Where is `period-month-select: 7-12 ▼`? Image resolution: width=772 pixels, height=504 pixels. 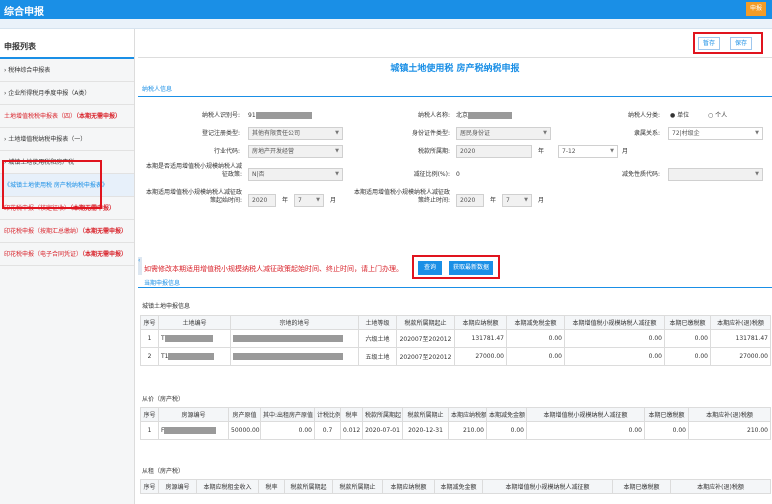
period-month-select: 7-12 ▼ is located at coordinates (588, 151).